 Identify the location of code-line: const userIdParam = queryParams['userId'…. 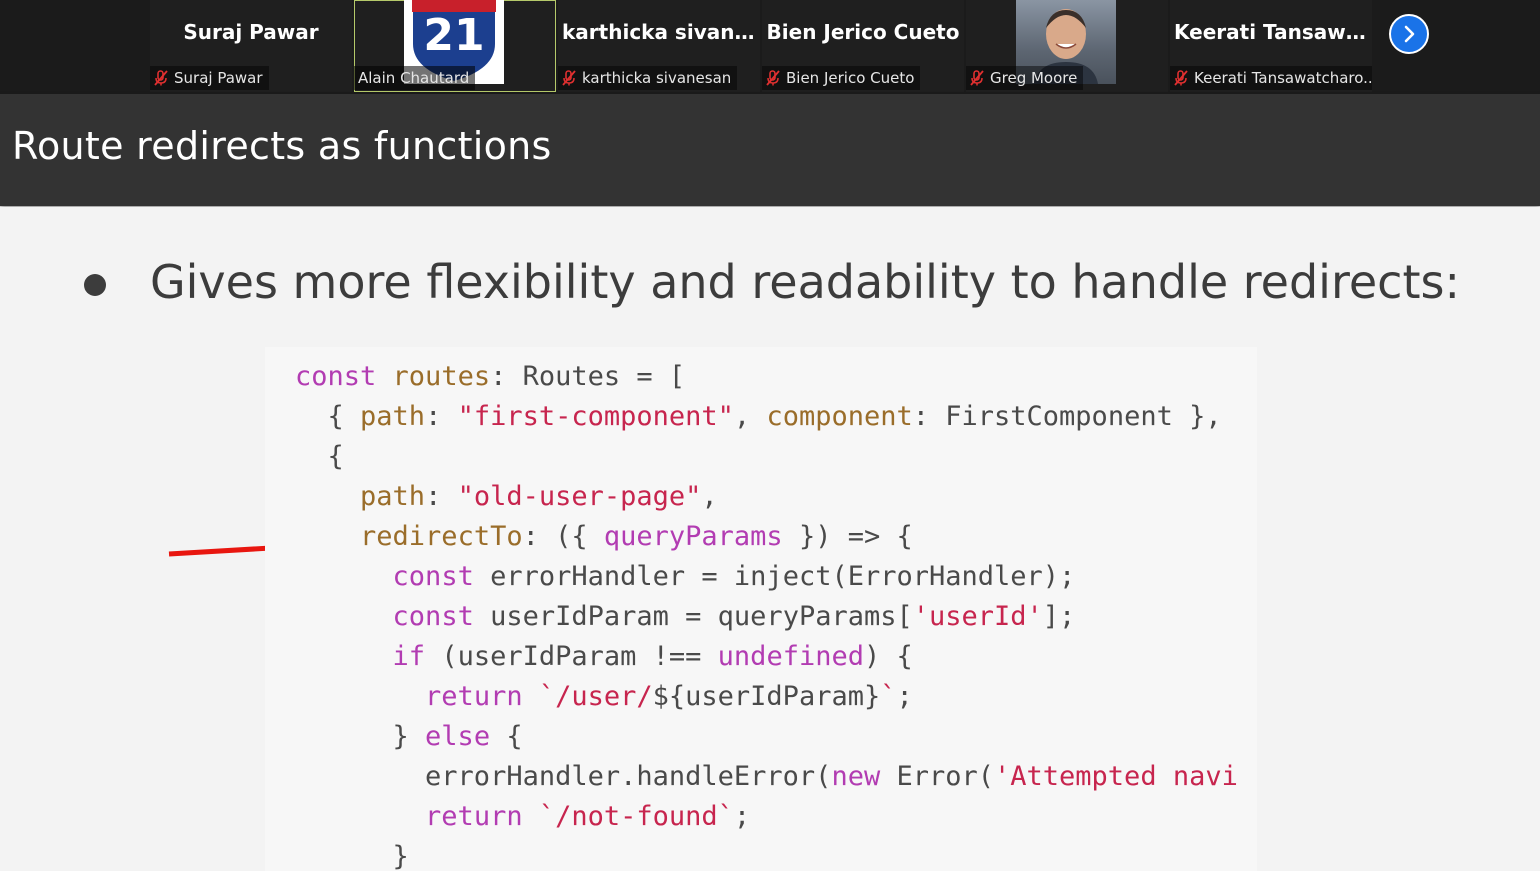
(766, 617).